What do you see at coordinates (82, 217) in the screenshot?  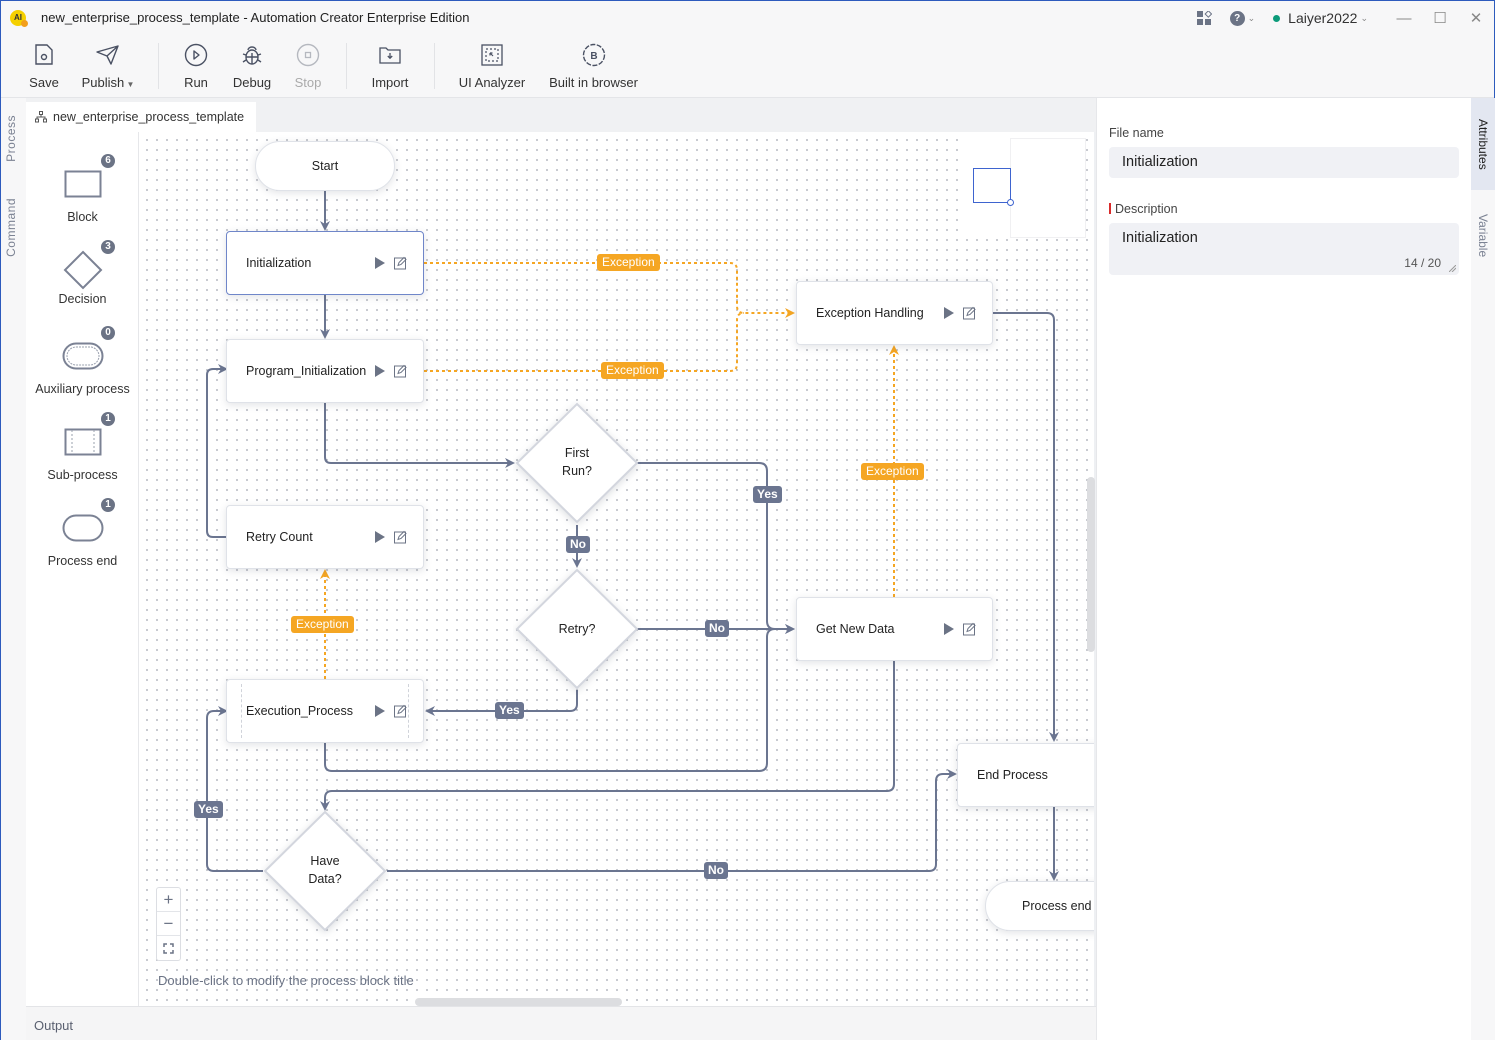 I see `palette-label: Block` at bounding box center [82, 217].